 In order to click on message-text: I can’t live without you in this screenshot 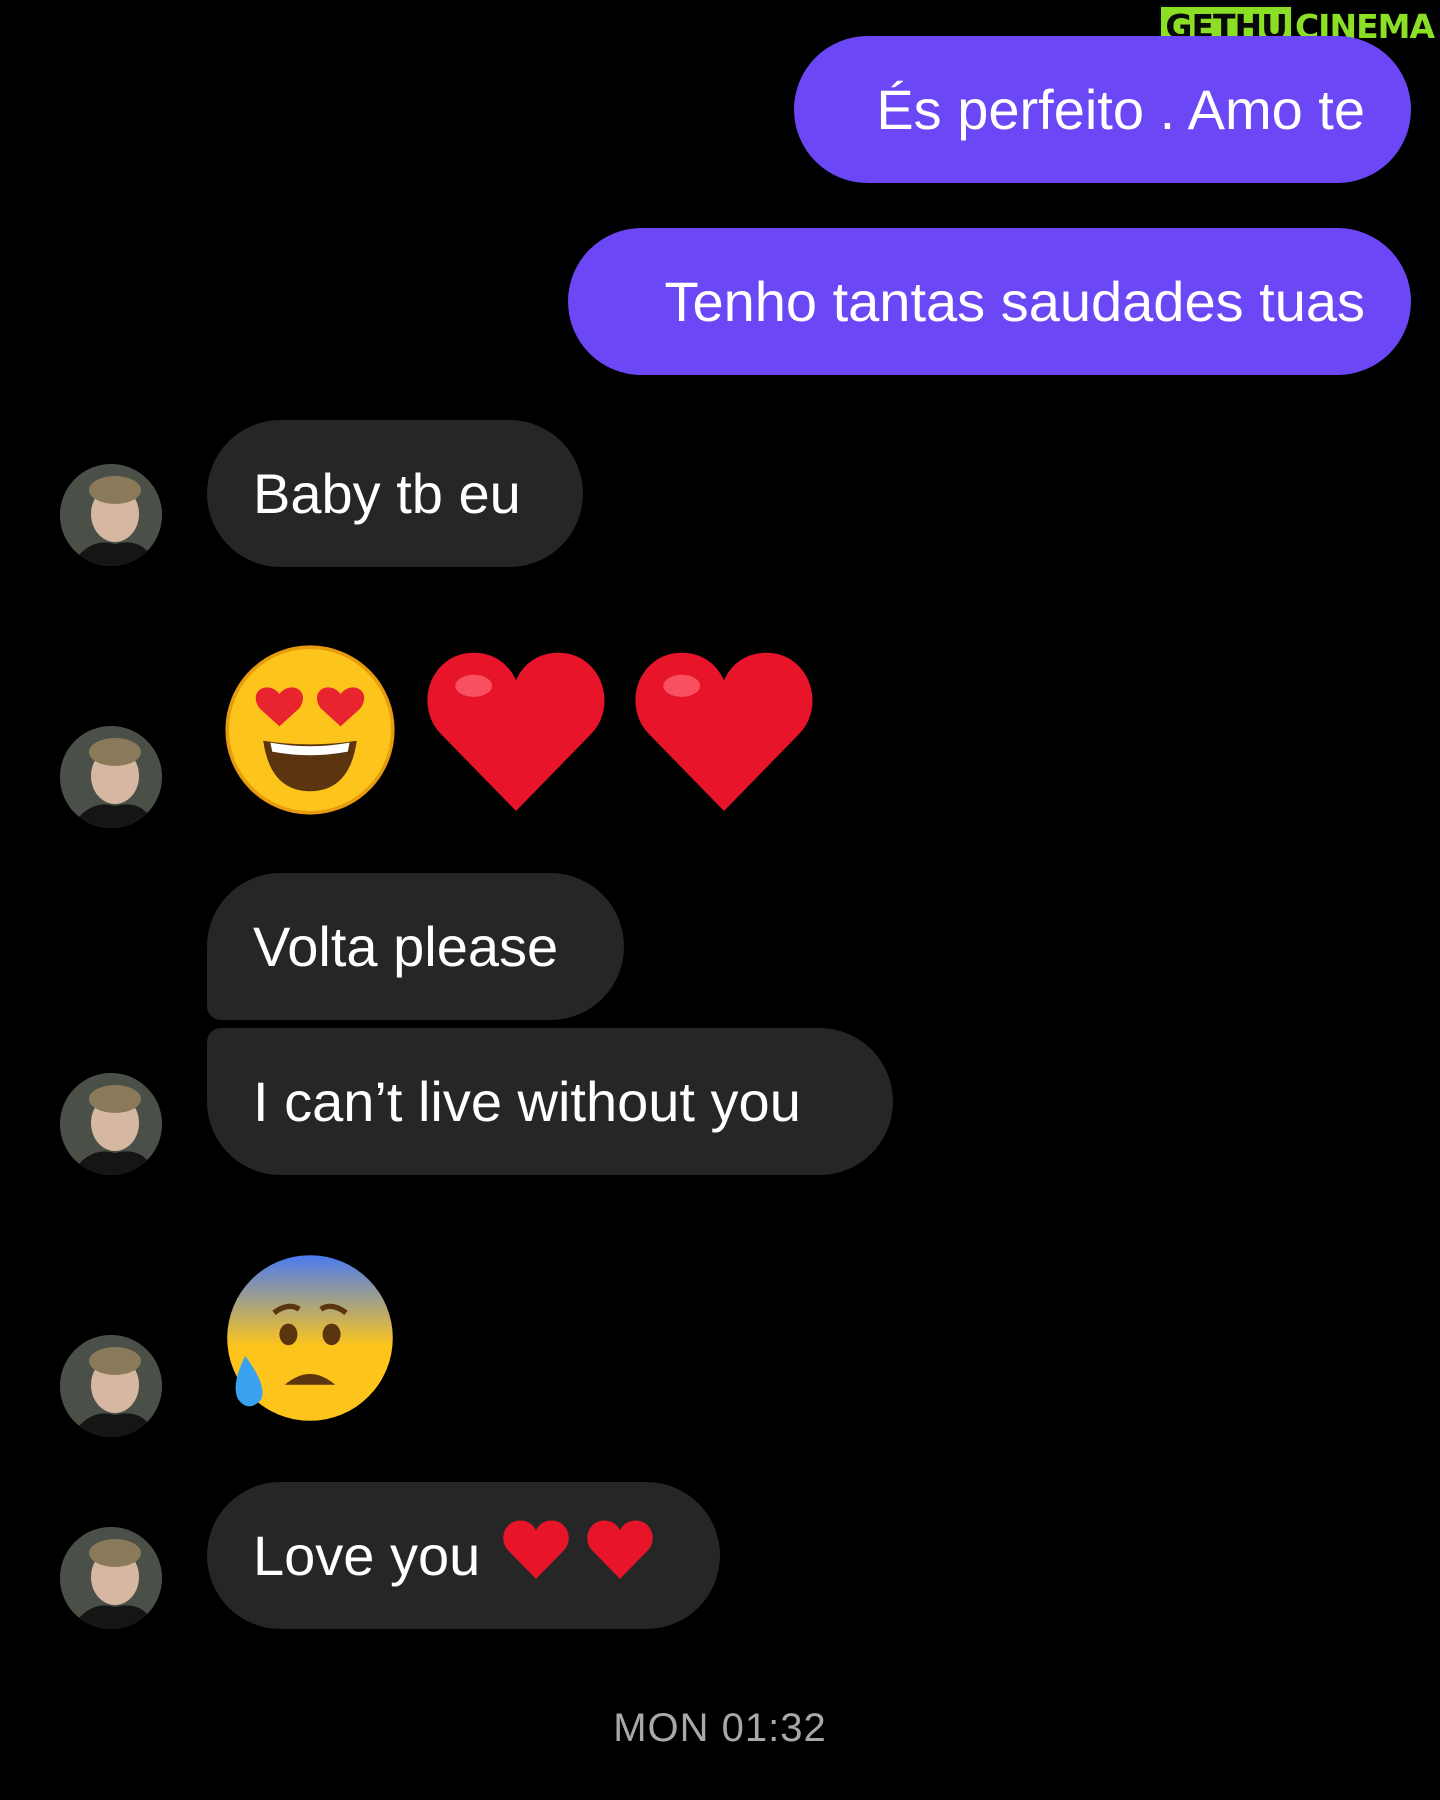, I will do `click(527, 1101)`.